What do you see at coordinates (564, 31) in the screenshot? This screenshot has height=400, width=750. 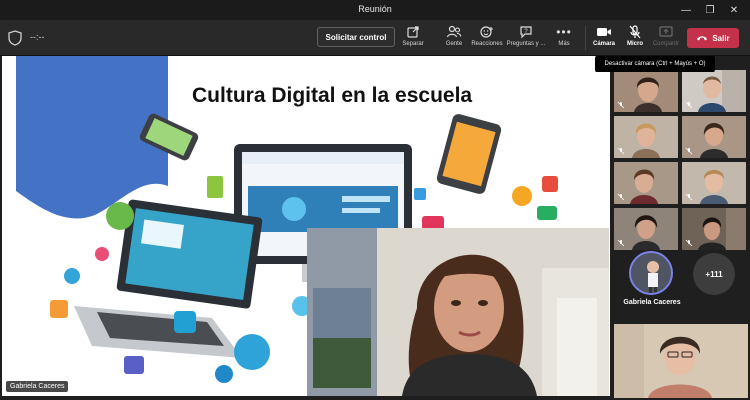 I see `more-icon: •••` at bounding box center [564, 31].